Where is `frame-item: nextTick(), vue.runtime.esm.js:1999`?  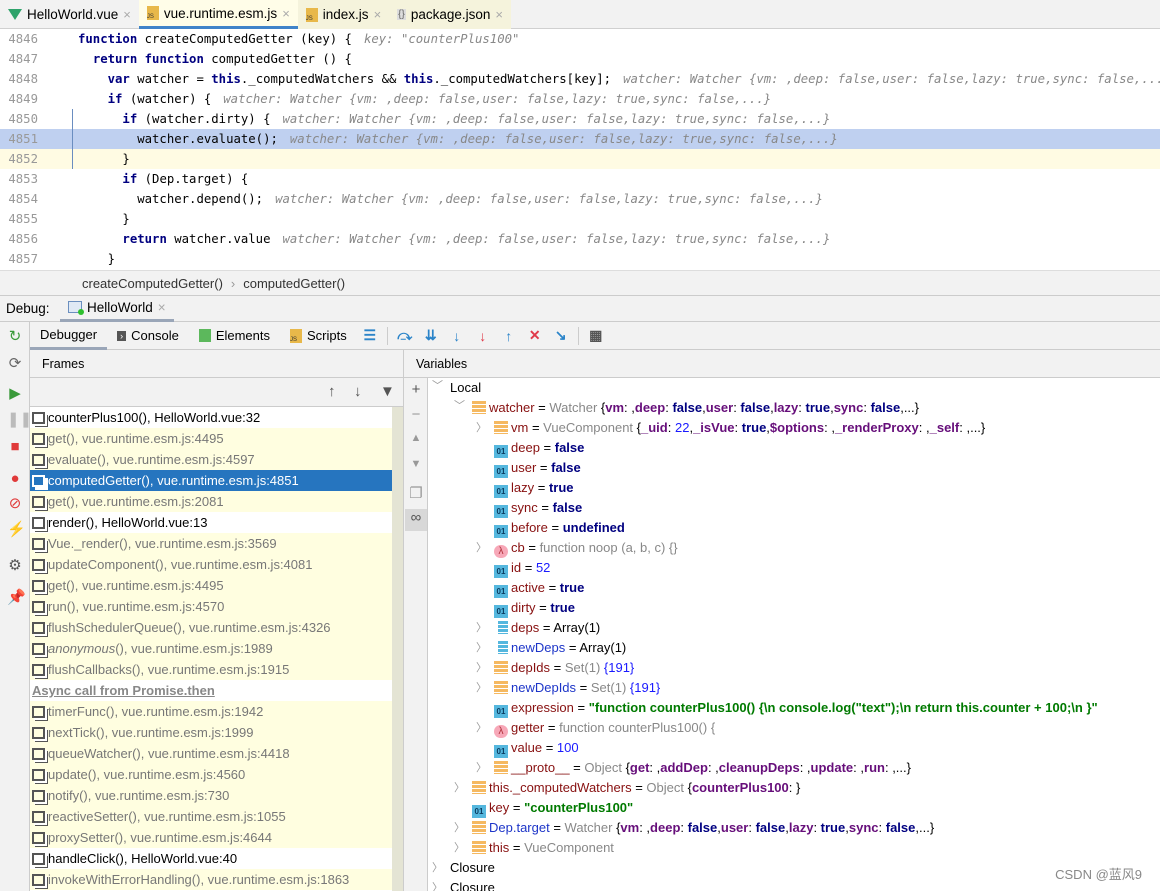 frame-item: nextTick(), vue.runtime.esm.js:1999 is located at coordinates (211, 732).